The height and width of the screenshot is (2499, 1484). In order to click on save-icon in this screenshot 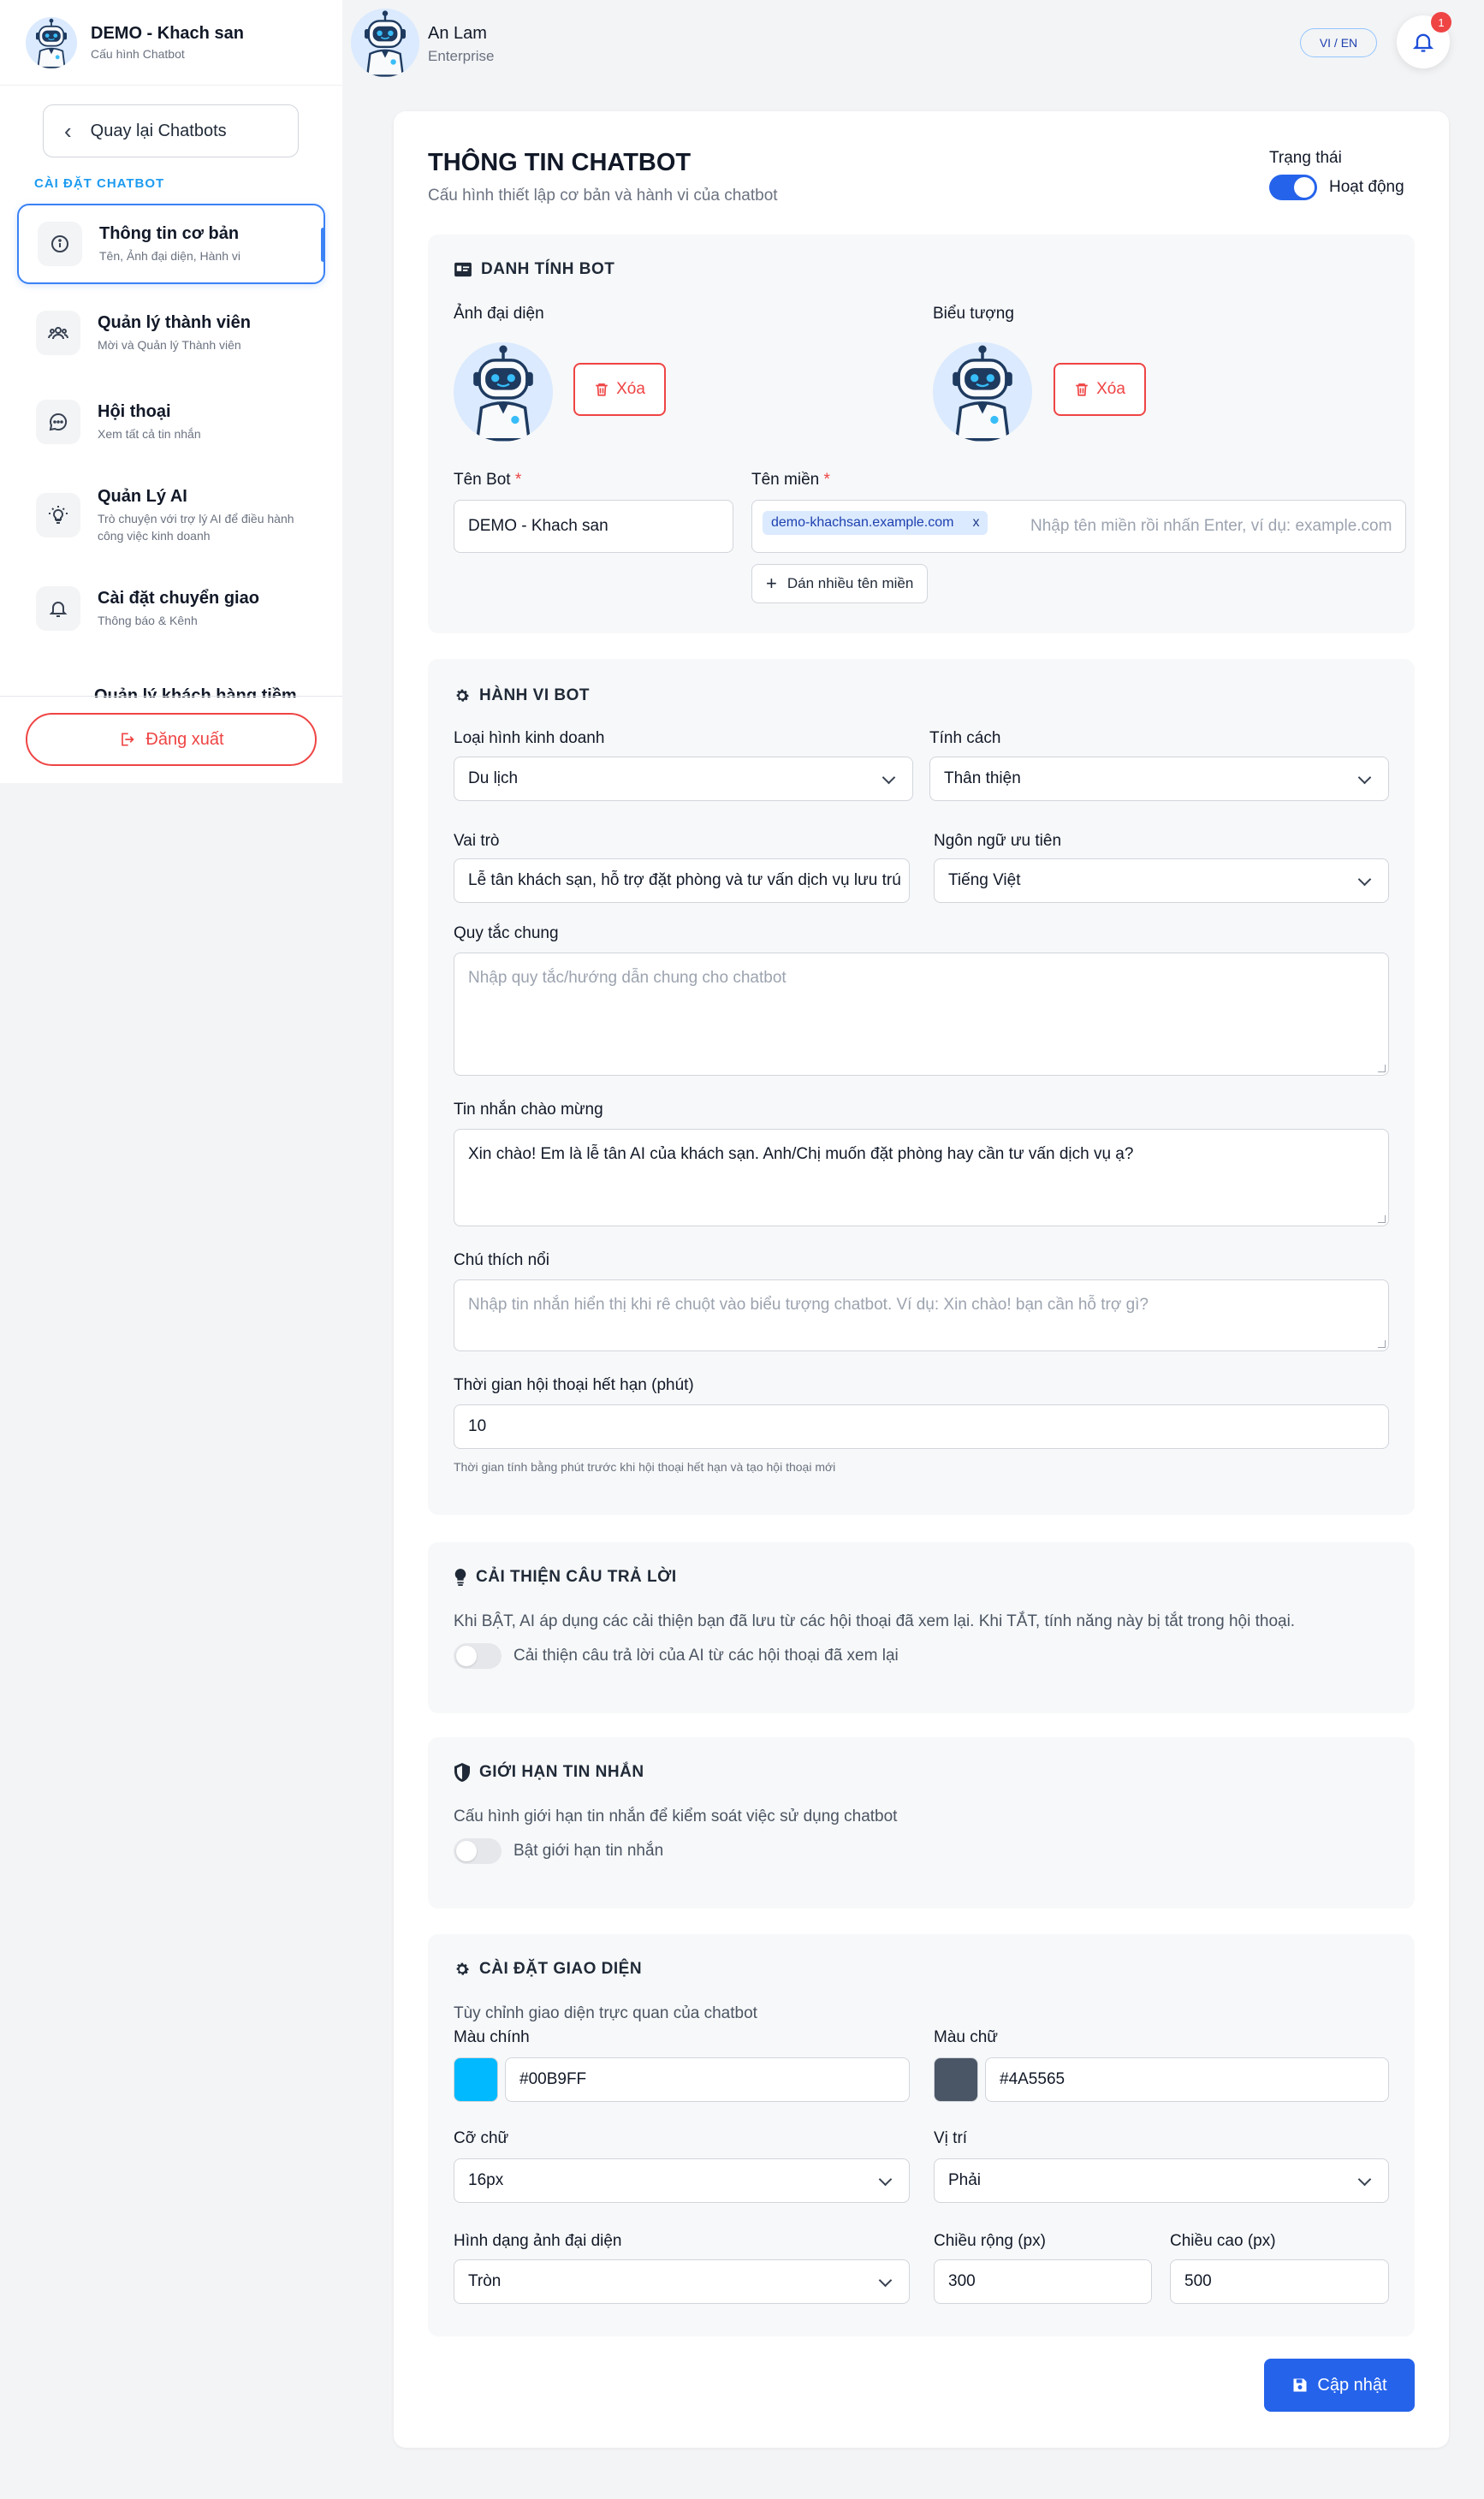, I will do `click(1300, 2385)`.